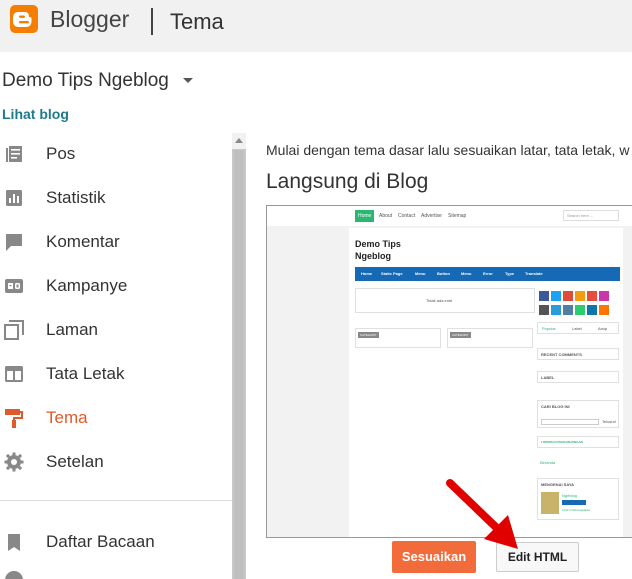 This screenshot has width=632, height=579. Describe the element at coordinates (100, 541) in the screenshot. I see `sidebar-item-label: Daftar Bacaan` at that location.